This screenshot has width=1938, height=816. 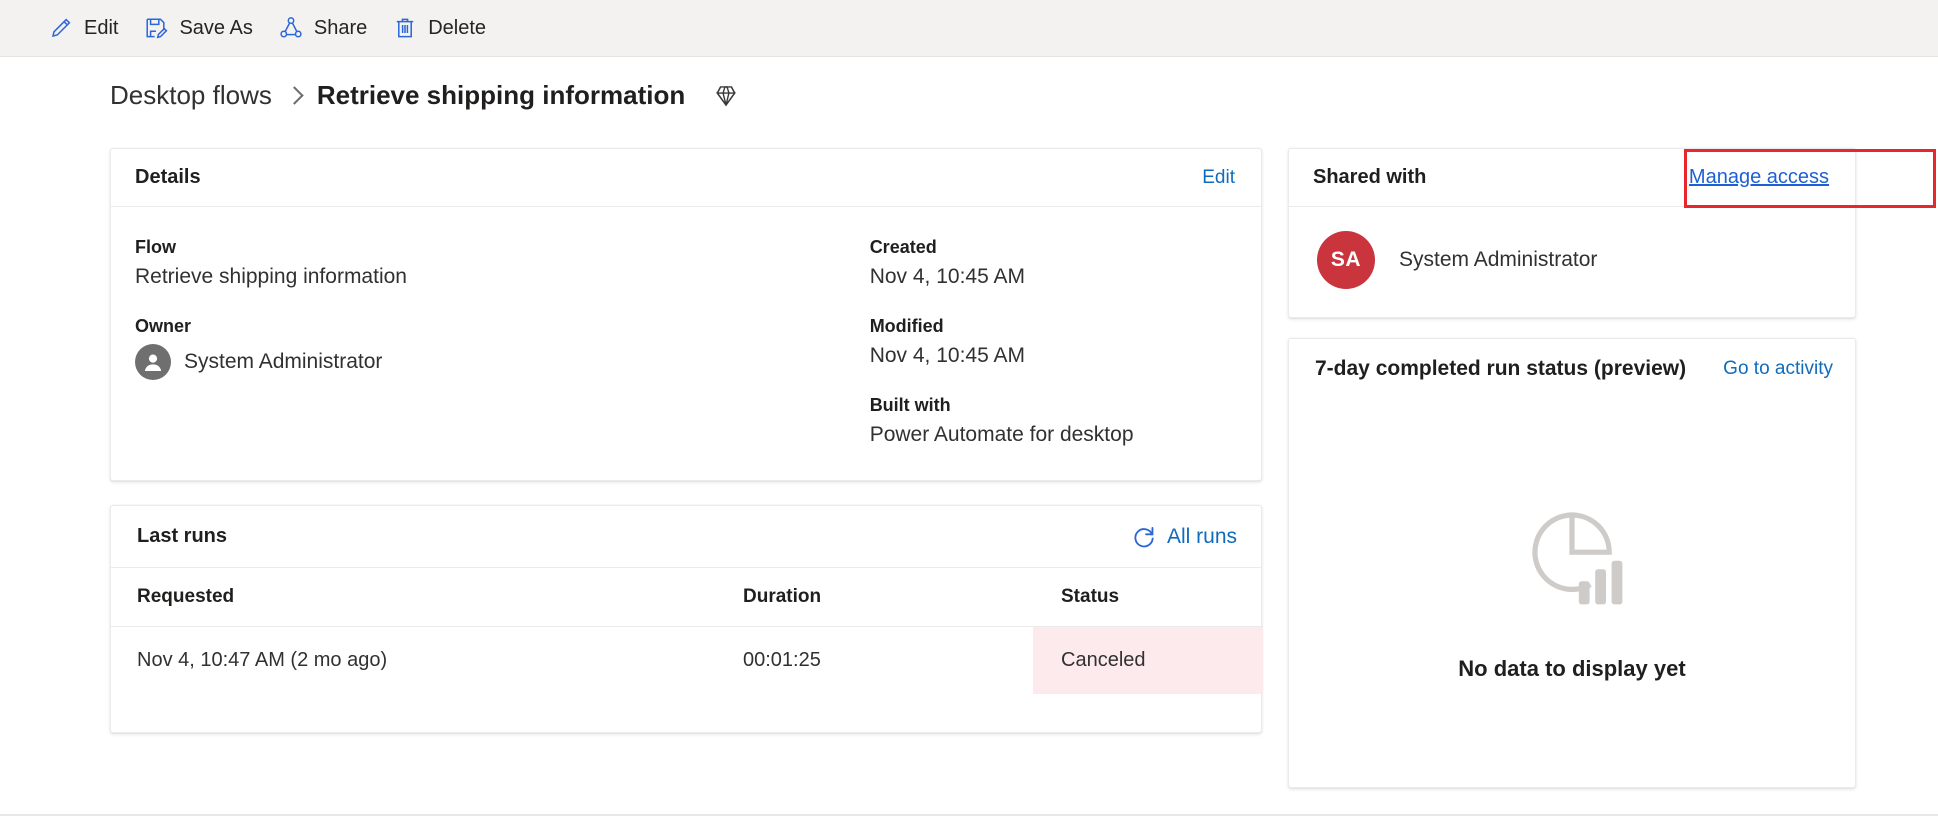 I want to click on run-status-empty-state: No data to display yet, so click(x=1572, y=593).